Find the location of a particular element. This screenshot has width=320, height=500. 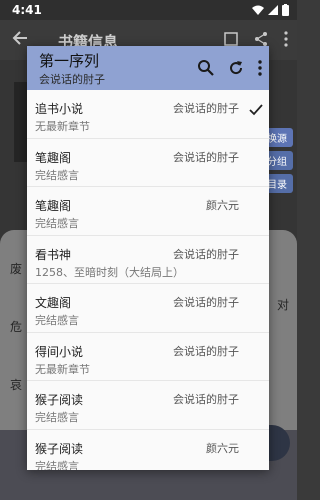

background-tags: 换源 分组 目录 is located at coordinates (279, 160).